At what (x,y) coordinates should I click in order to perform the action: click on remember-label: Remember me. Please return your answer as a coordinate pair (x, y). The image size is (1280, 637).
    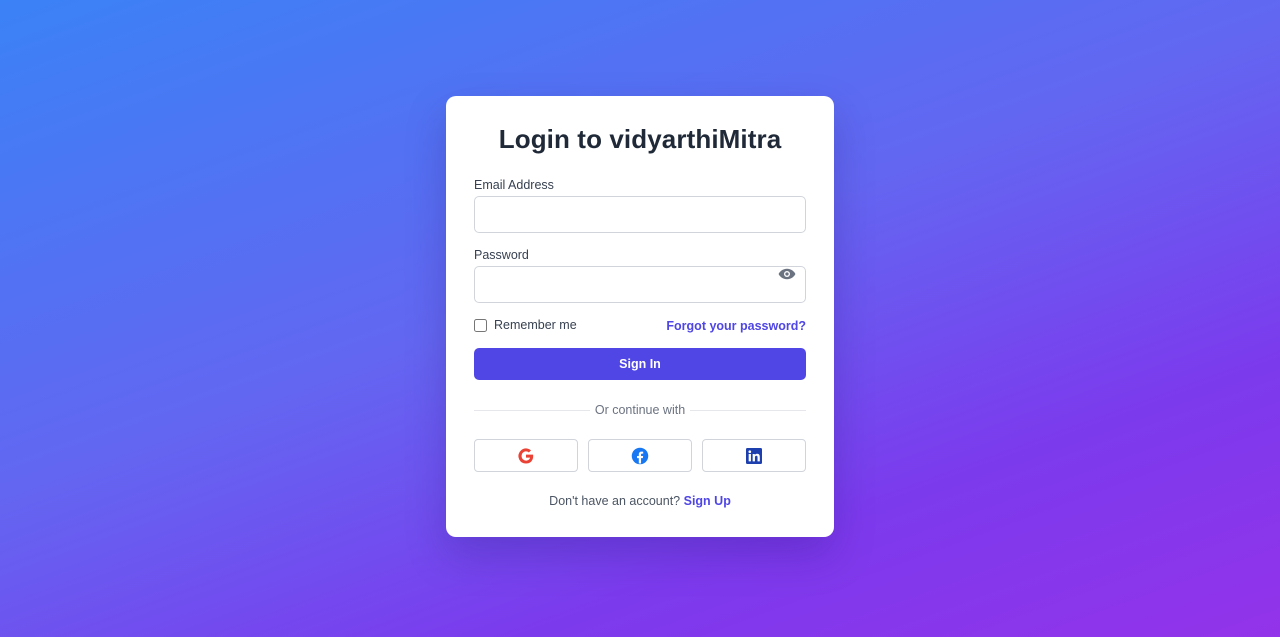
    Looking at the image, I should click on (535, 325).